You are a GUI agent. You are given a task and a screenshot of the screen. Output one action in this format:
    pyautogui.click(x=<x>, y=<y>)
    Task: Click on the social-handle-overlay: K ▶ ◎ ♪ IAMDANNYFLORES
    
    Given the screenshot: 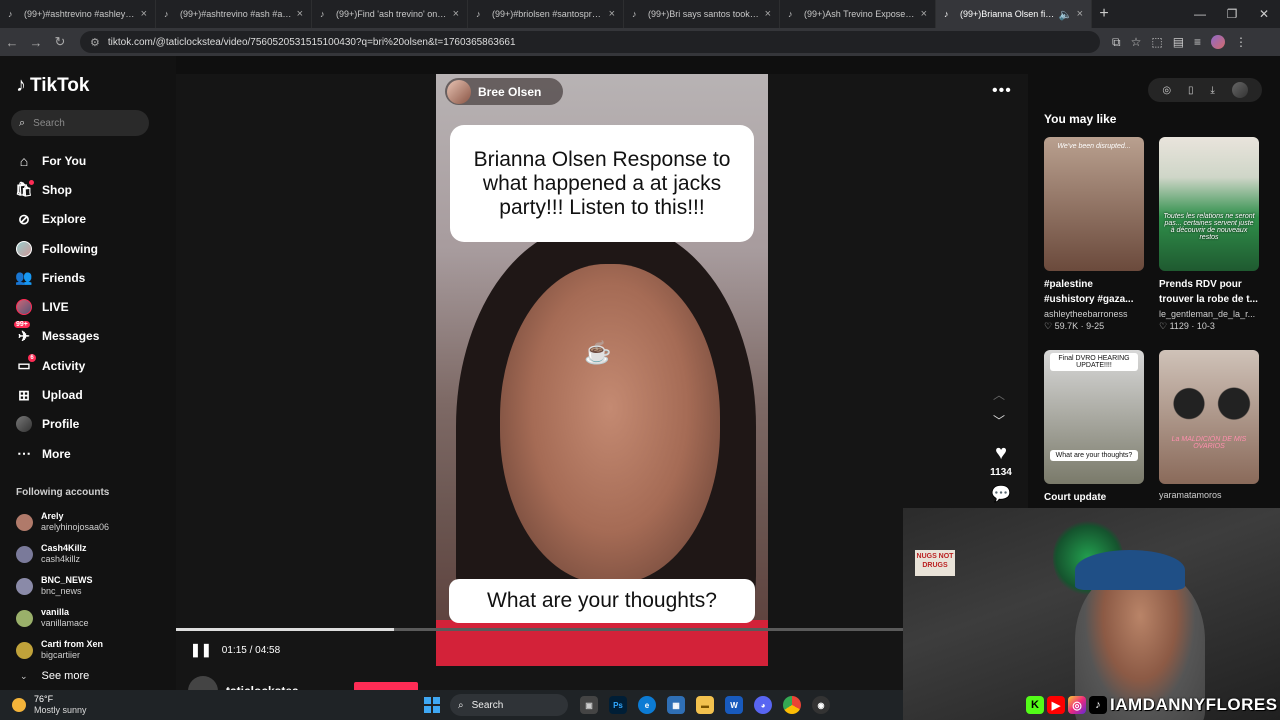 What is the action you would take?
    pyautogui.click(x=1152, y=705)
    